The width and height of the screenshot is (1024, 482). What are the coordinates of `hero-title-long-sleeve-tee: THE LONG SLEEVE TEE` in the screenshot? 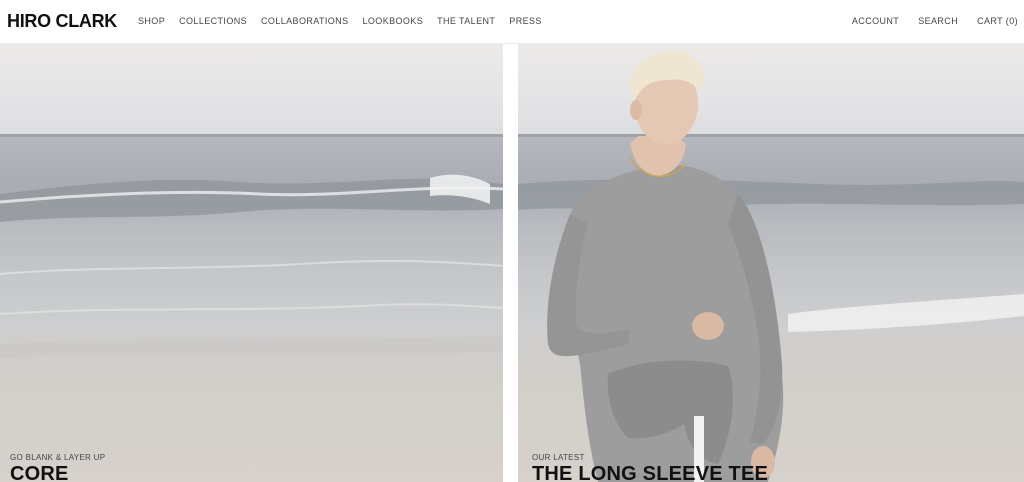 It's located at (650, 473).